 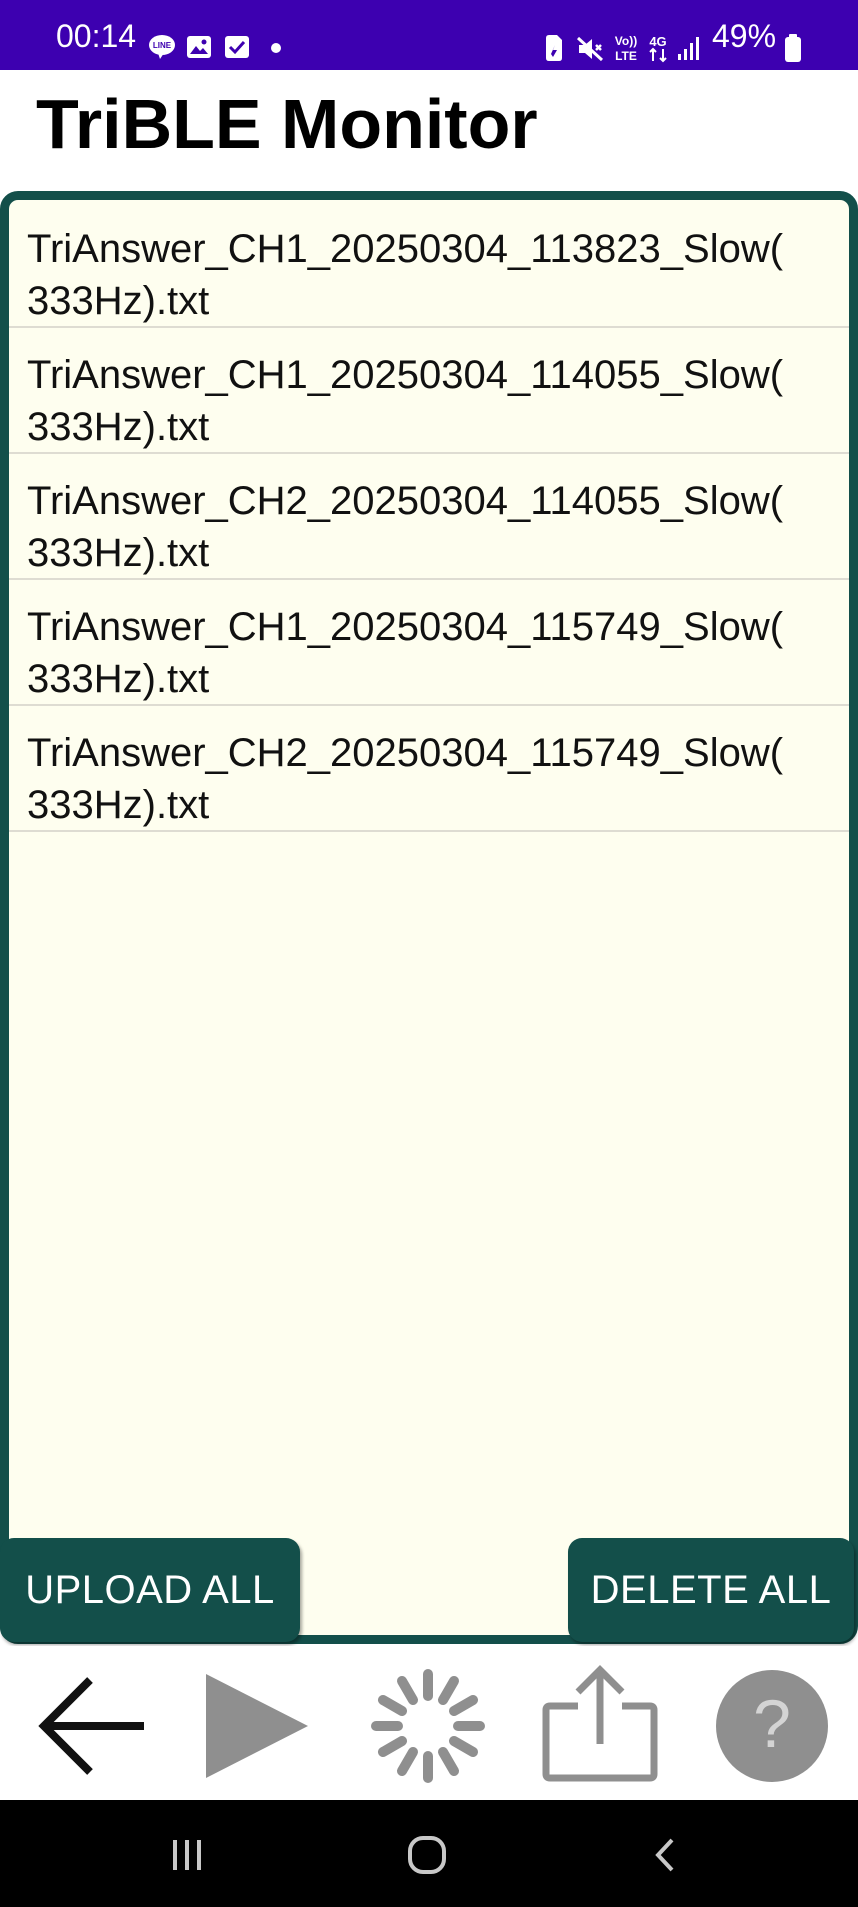 I want to click on checkbox-icon, so click(x=237, y=47).